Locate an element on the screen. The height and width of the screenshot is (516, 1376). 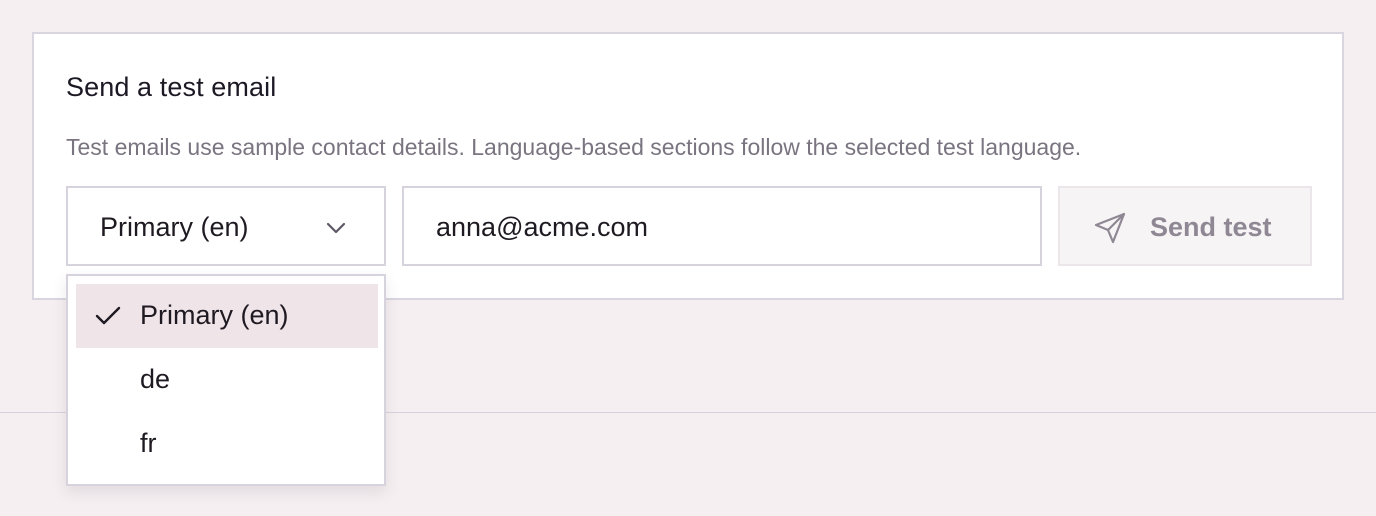
chevron-down-icon is located at coordinates (336, 228).